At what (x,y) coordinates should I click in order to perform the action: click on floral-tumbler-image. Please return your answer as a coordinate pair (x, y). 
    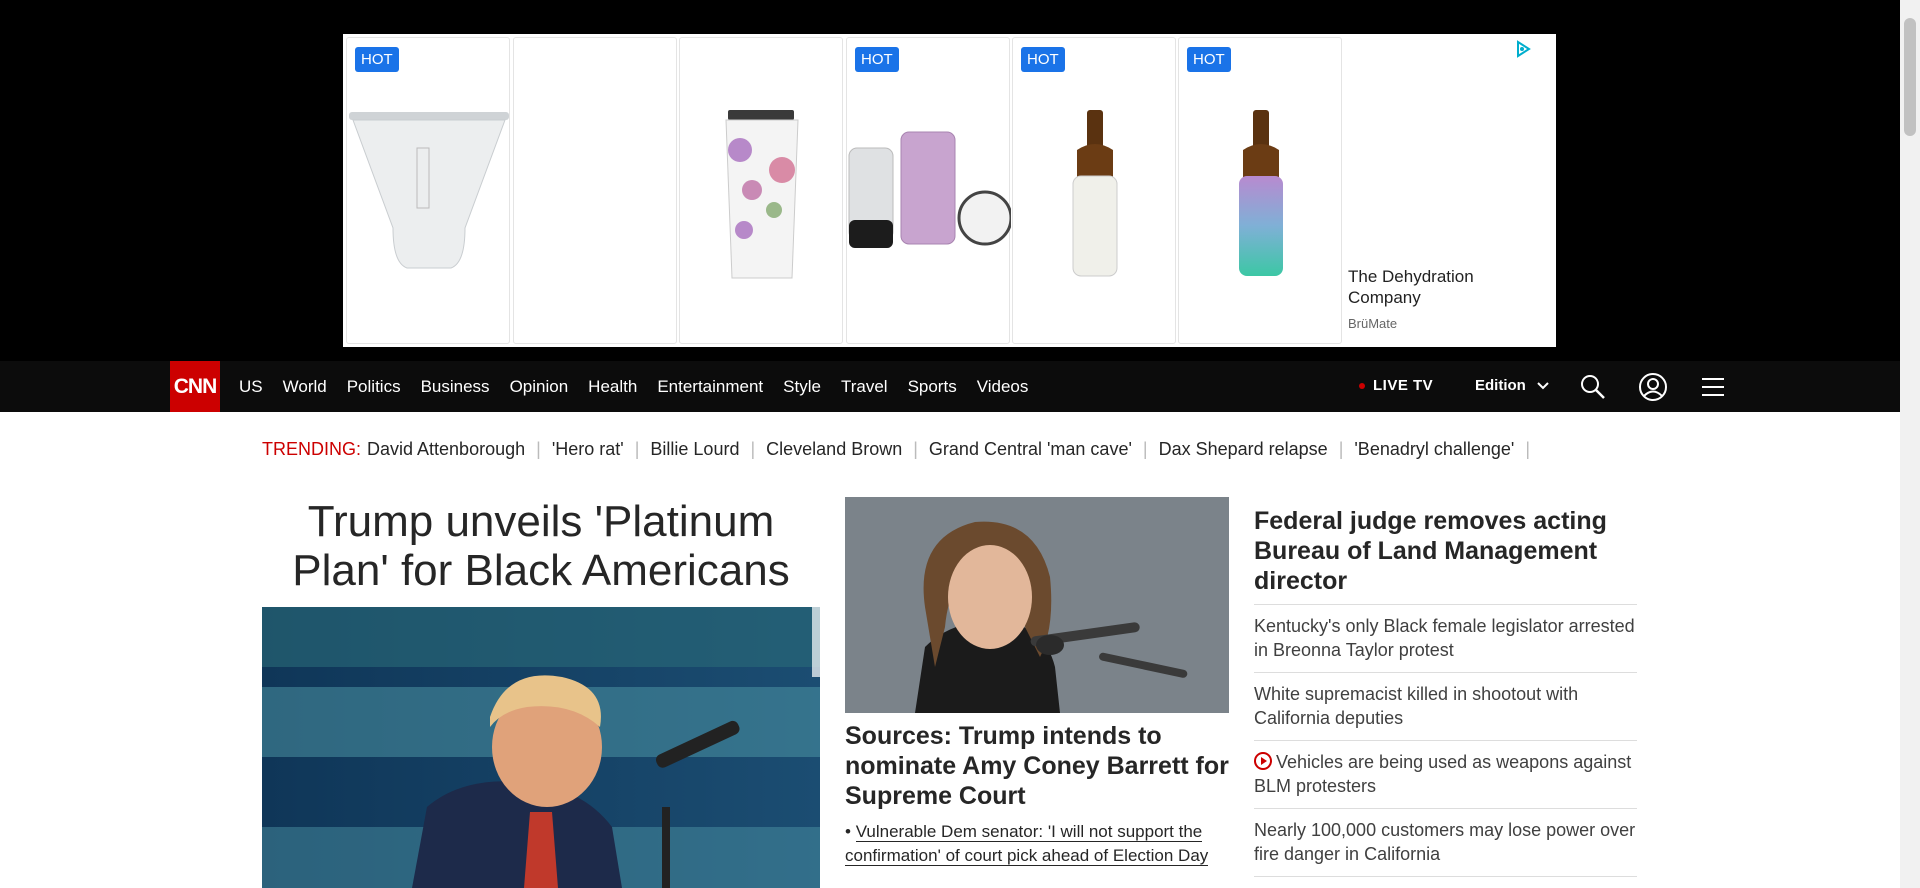
    Looking at the image, I should click on (762, 194).